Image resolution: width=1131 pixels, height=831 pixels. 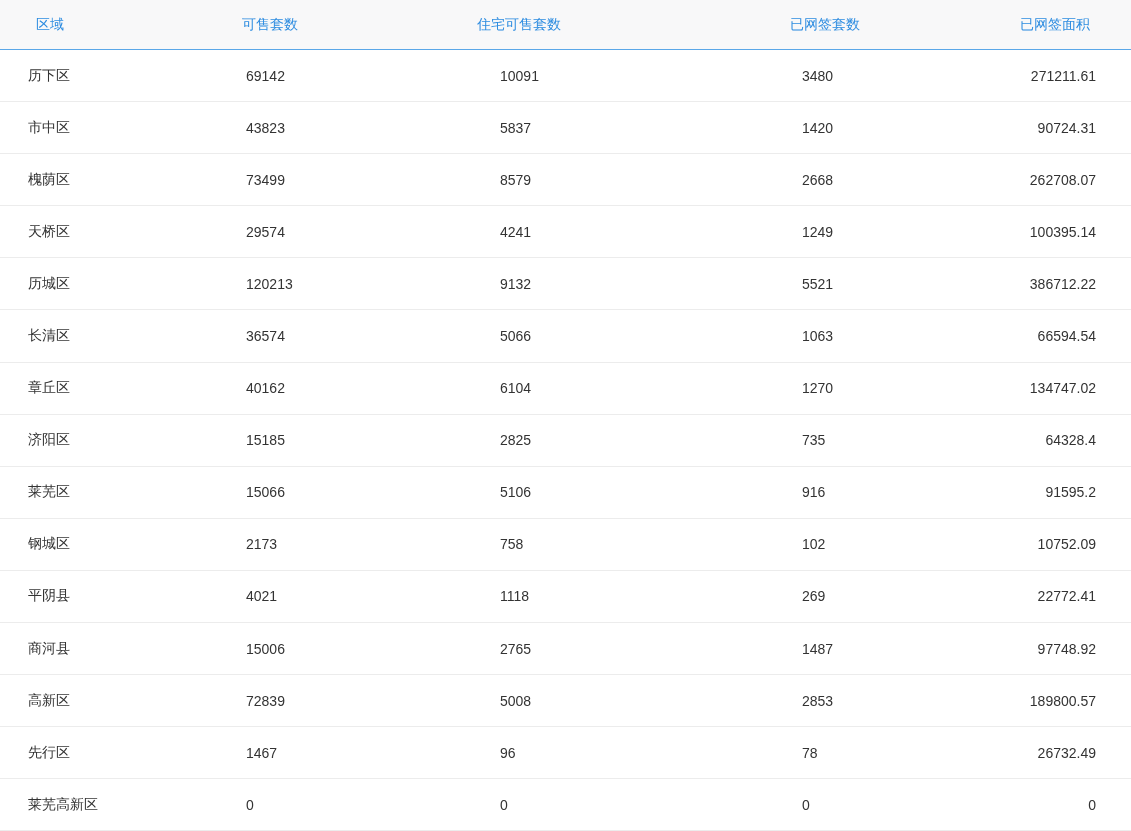 What do you see at coordinates (818, 127) in the screenshot?
I see `table-cell: 1420` at bounding box center [818, 127].